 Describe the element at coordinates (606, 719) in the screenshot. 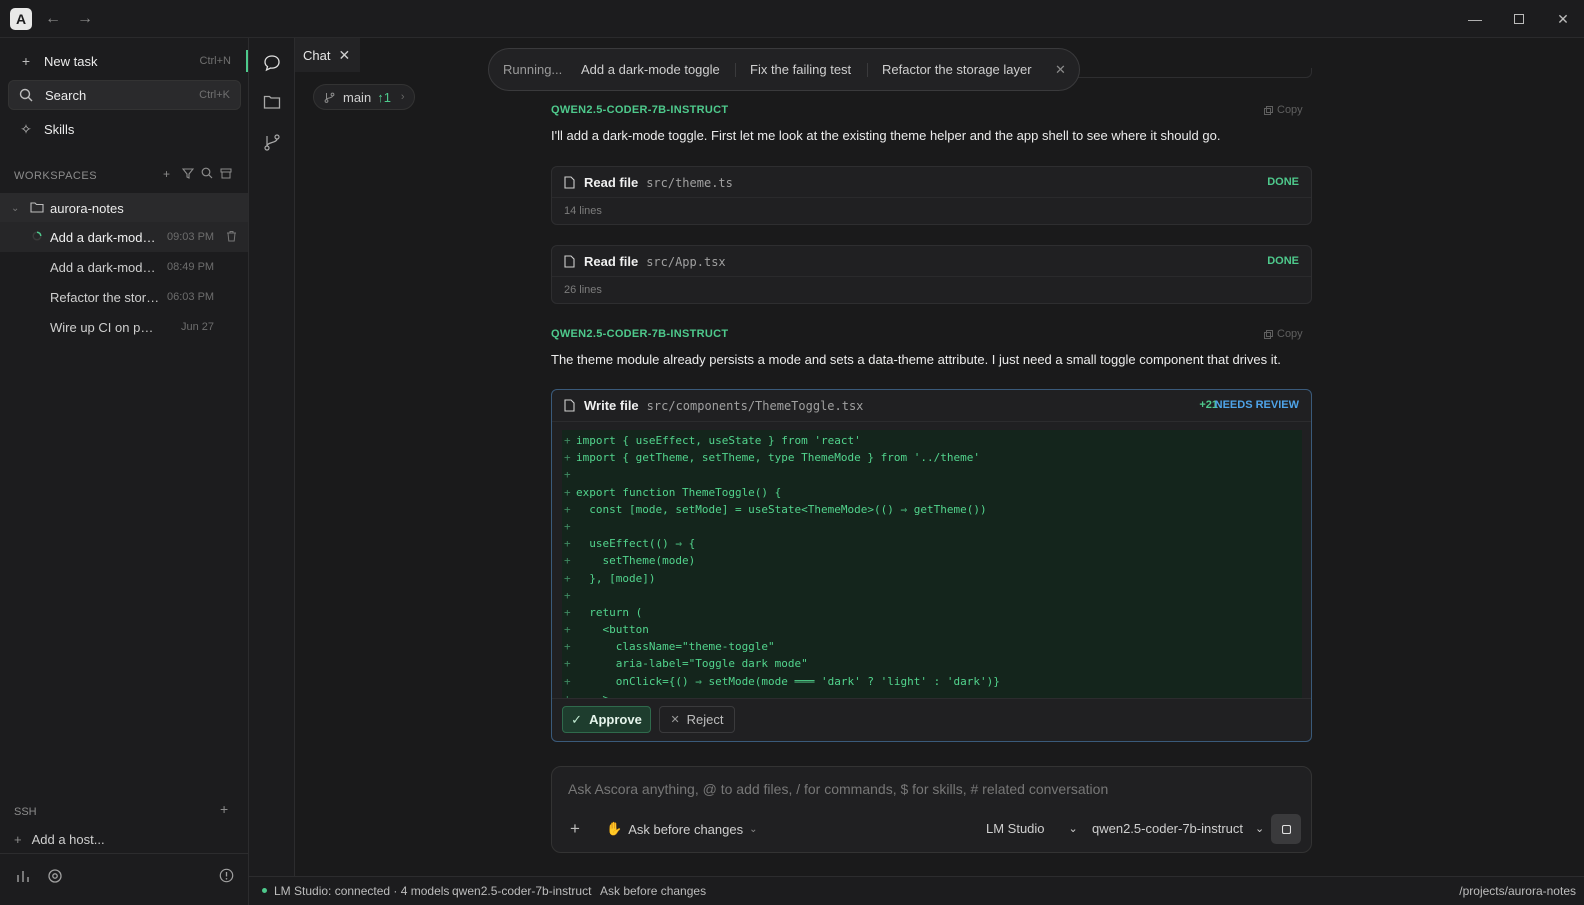

I see `approve-button: ✓ Approve` at that location.